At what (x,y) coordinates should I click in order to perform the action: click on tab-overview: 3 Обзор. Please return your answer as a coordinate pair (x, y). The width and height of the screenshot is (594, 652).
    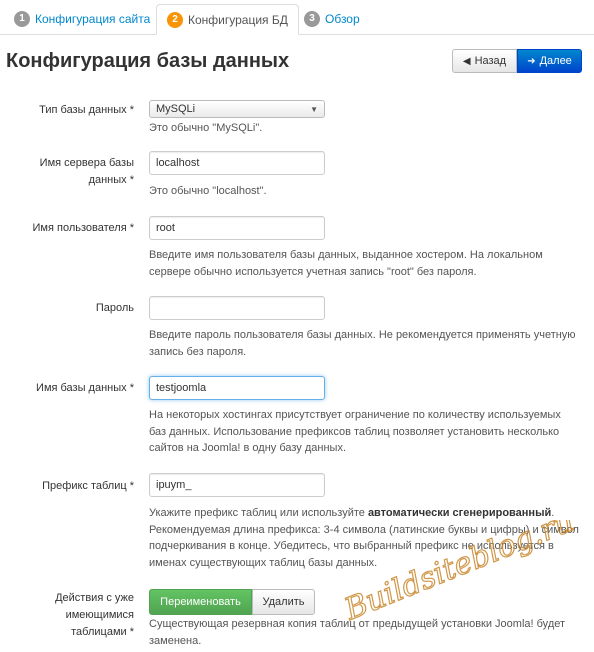
    Looking at the image, I should click on (332, 18).